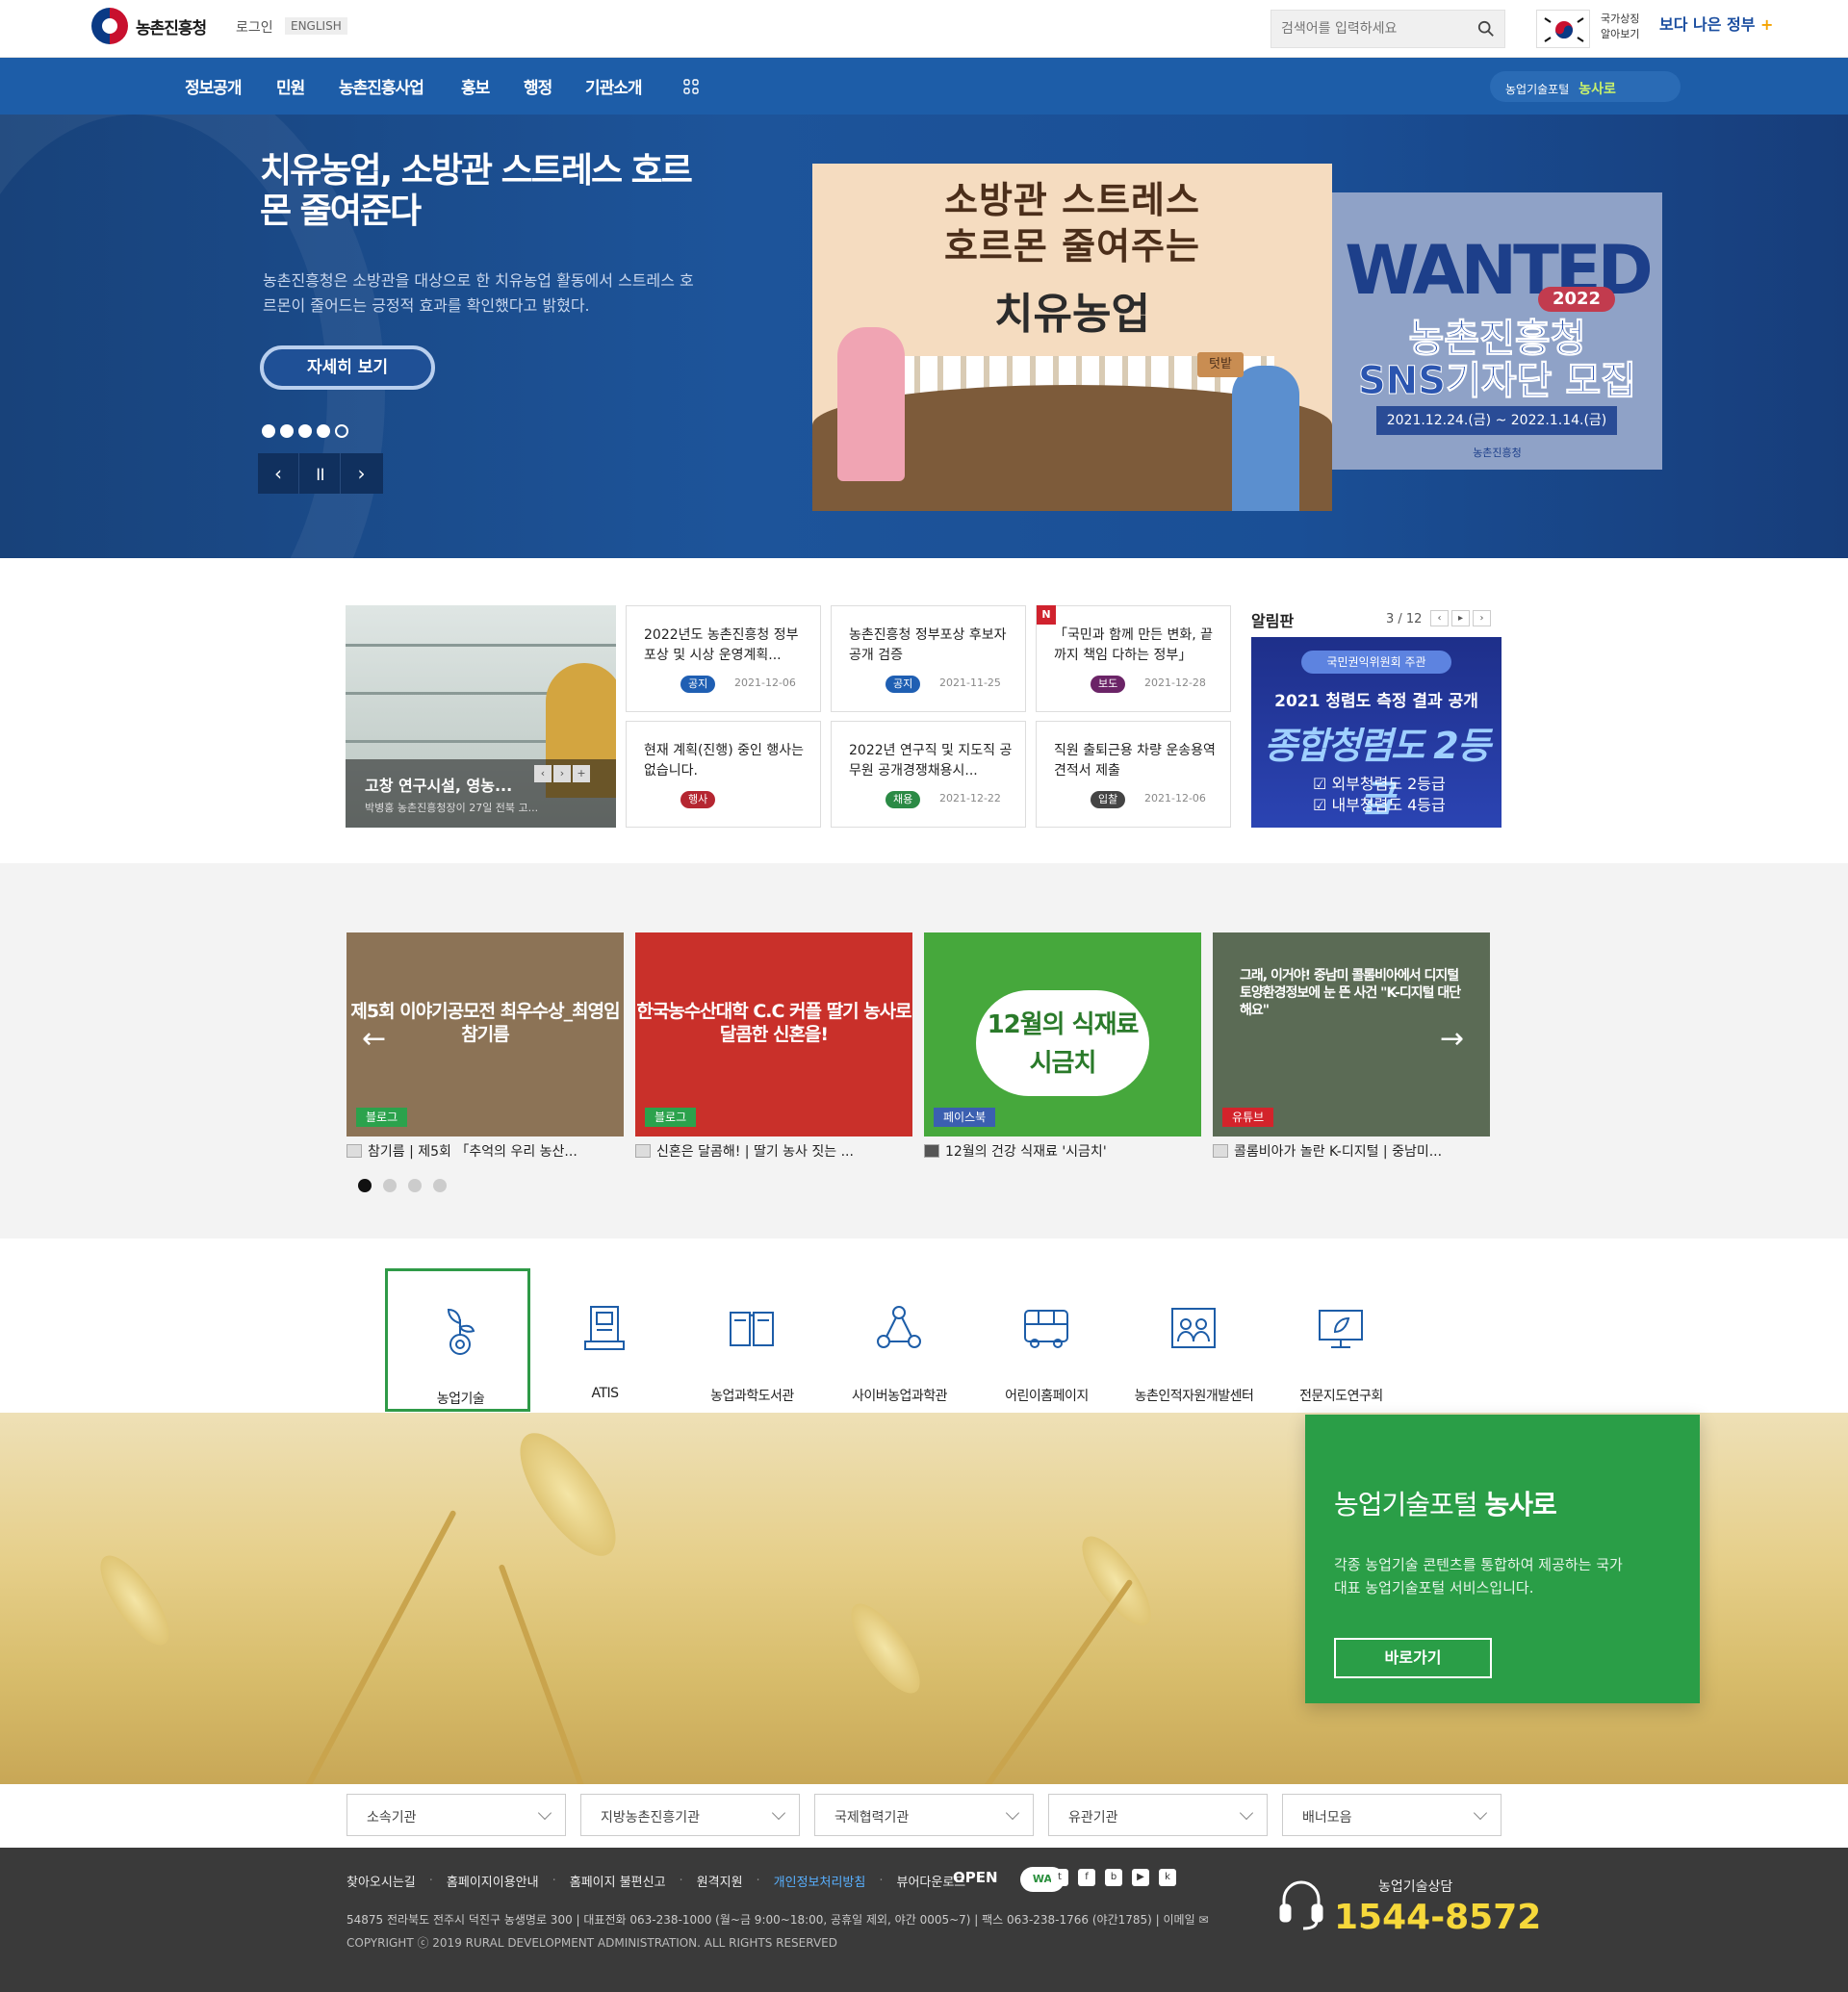 This screenshot has width=1848, height=1992. What do you see at coordinates (1194, 1340) in the screenshot?
I see `site-link-hrd-center: 농촌인적자원개발센터` at bounding box center [1194, 1340].